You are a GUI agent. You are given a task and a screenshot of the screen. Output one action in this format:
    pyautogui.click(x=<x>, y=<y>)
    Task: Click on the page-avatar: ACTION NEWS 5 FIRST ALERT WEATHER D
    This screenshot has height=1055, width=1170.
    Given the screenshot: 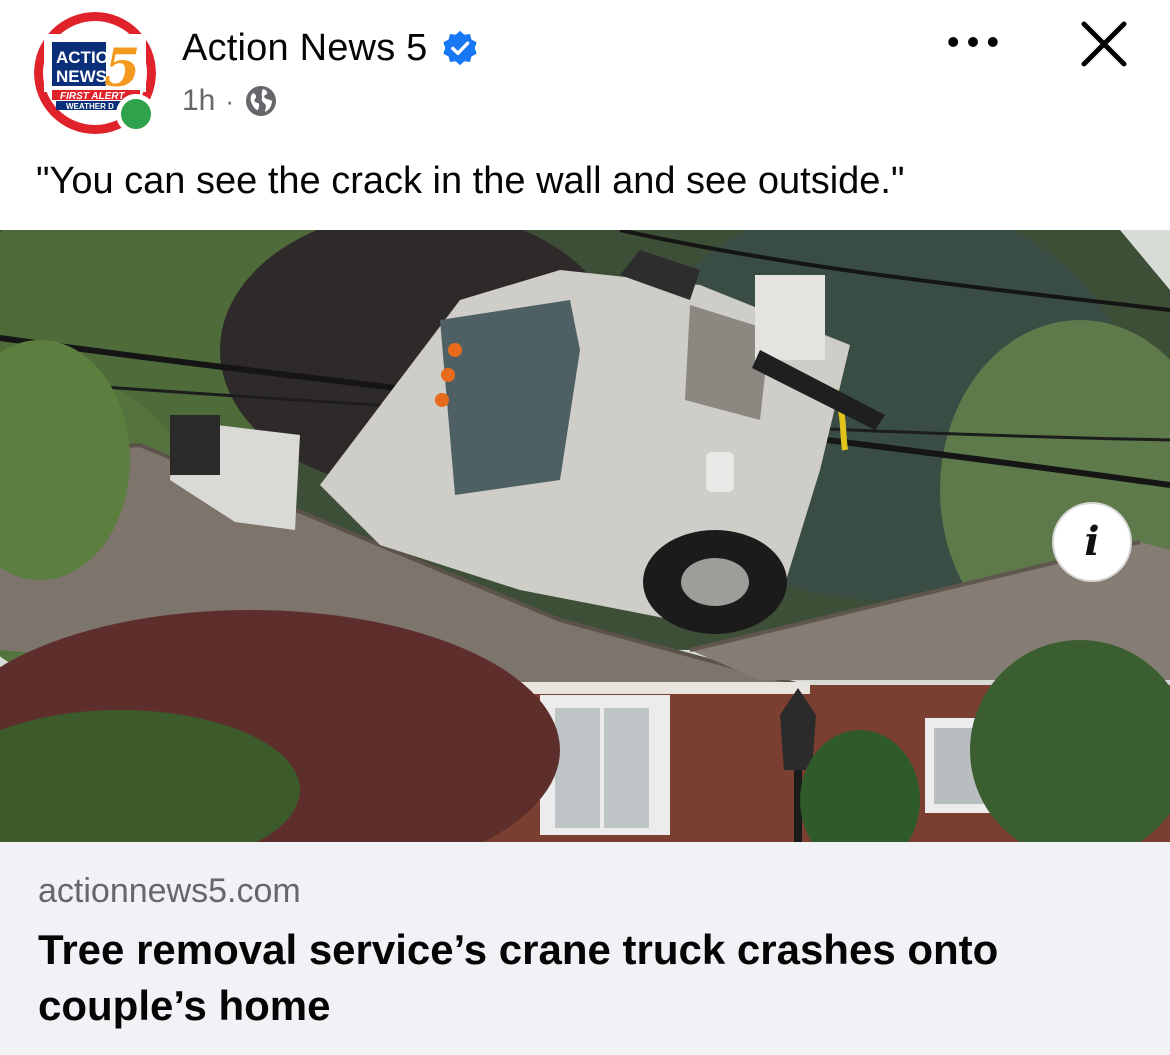 What is the action you would take?
    pyautogui.click(x=95, y=73)
    